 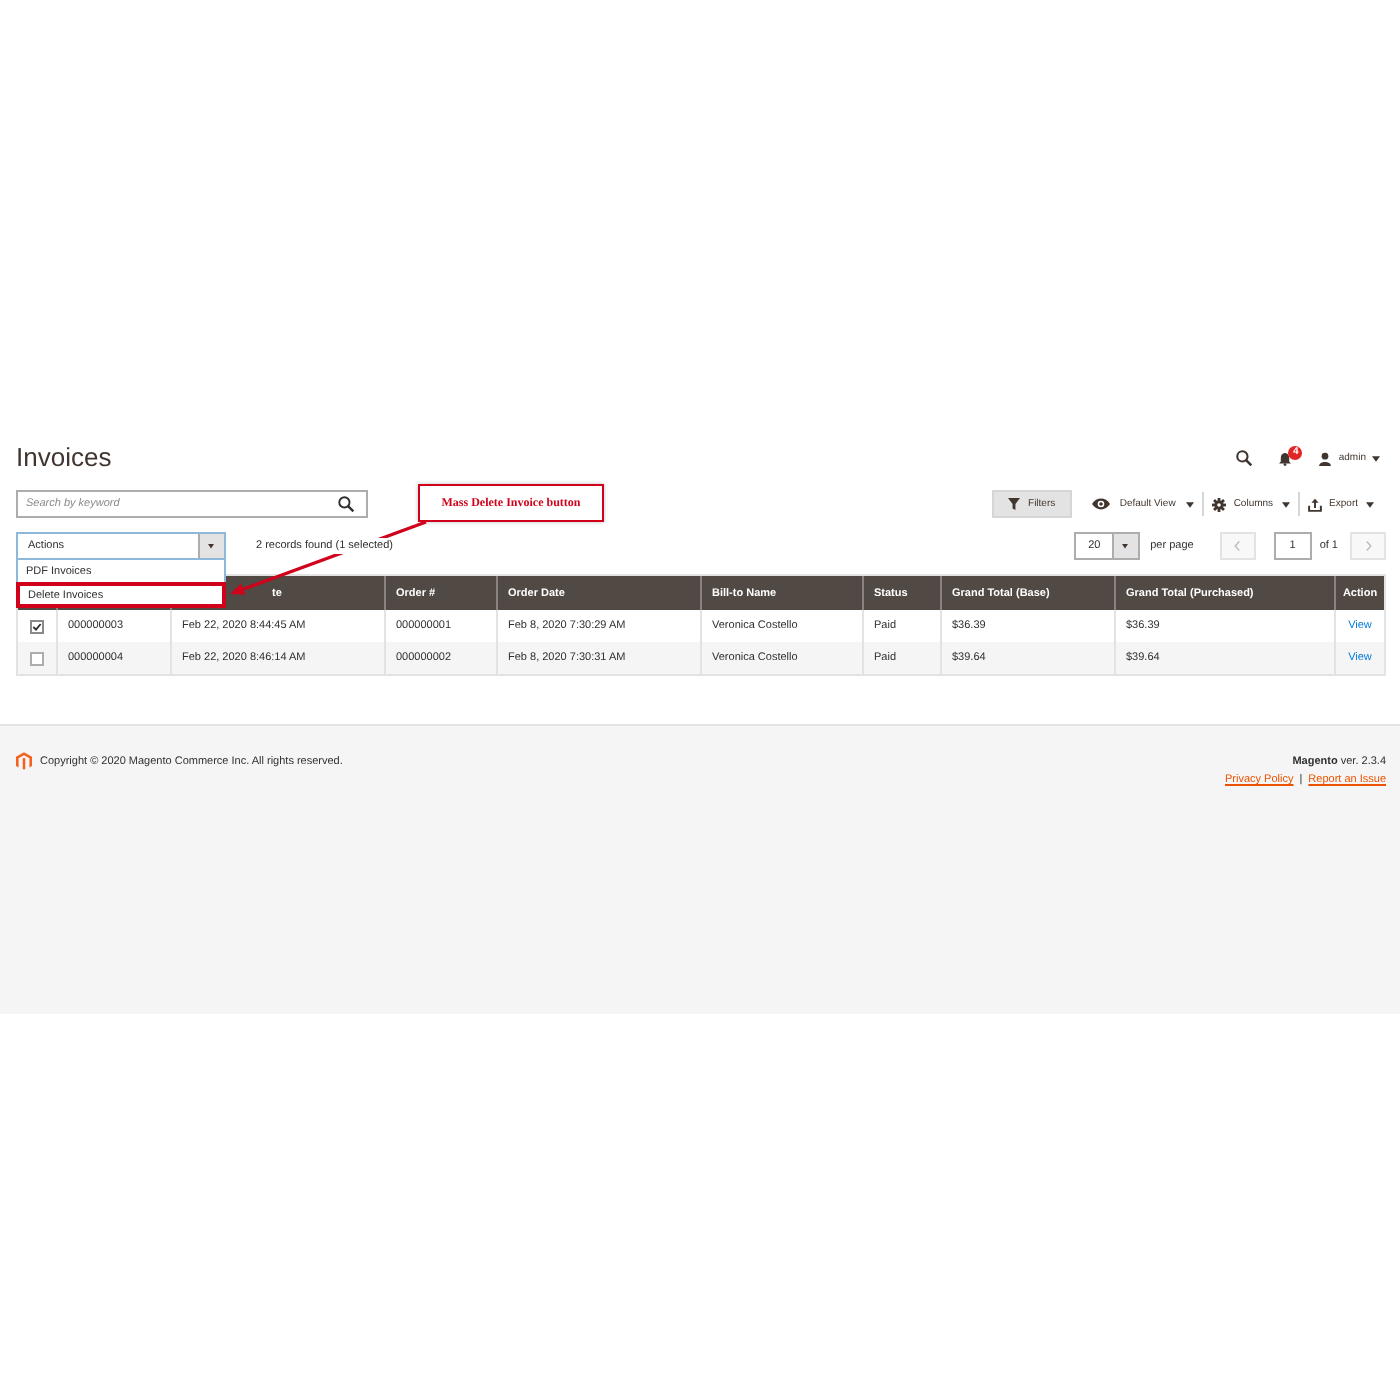 What do you see at coordinates (1325, 458) in the screenshot?
I see `user-icon` at bounding box center [1325, 458].